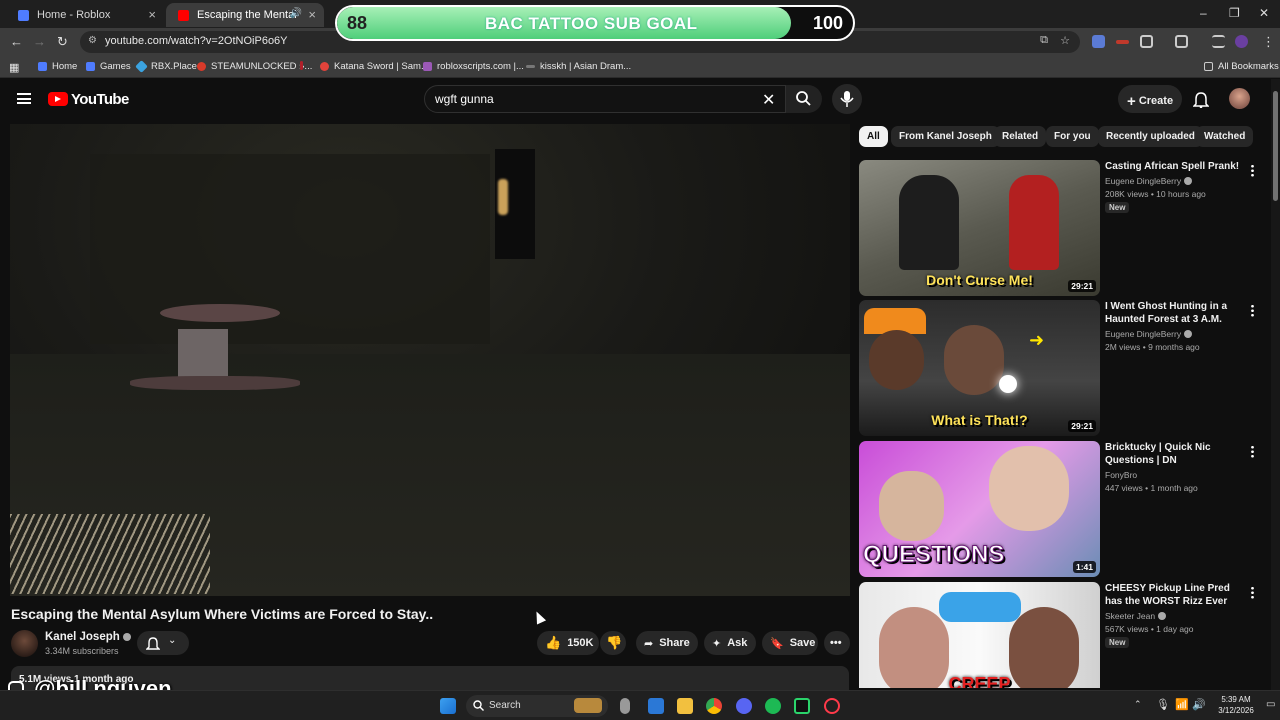 This screenshot has width=1280, height=720. I want to click on spotify-icon, so click(773, 706).